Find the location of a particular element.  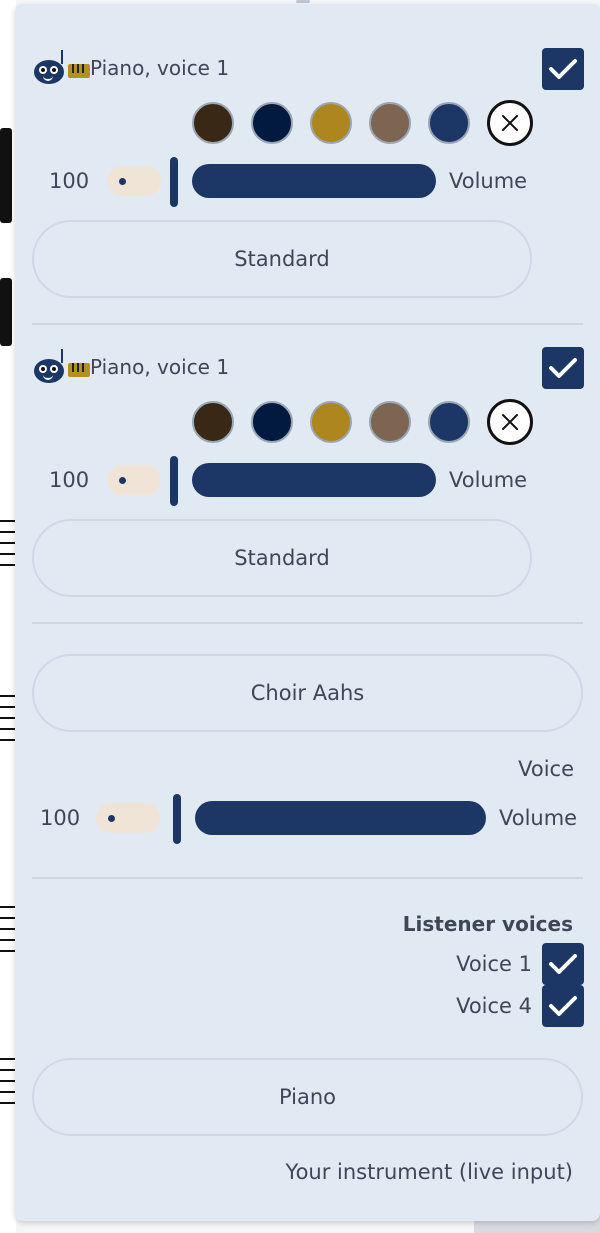

music-clef-mark is located at coordinates (6, 175).